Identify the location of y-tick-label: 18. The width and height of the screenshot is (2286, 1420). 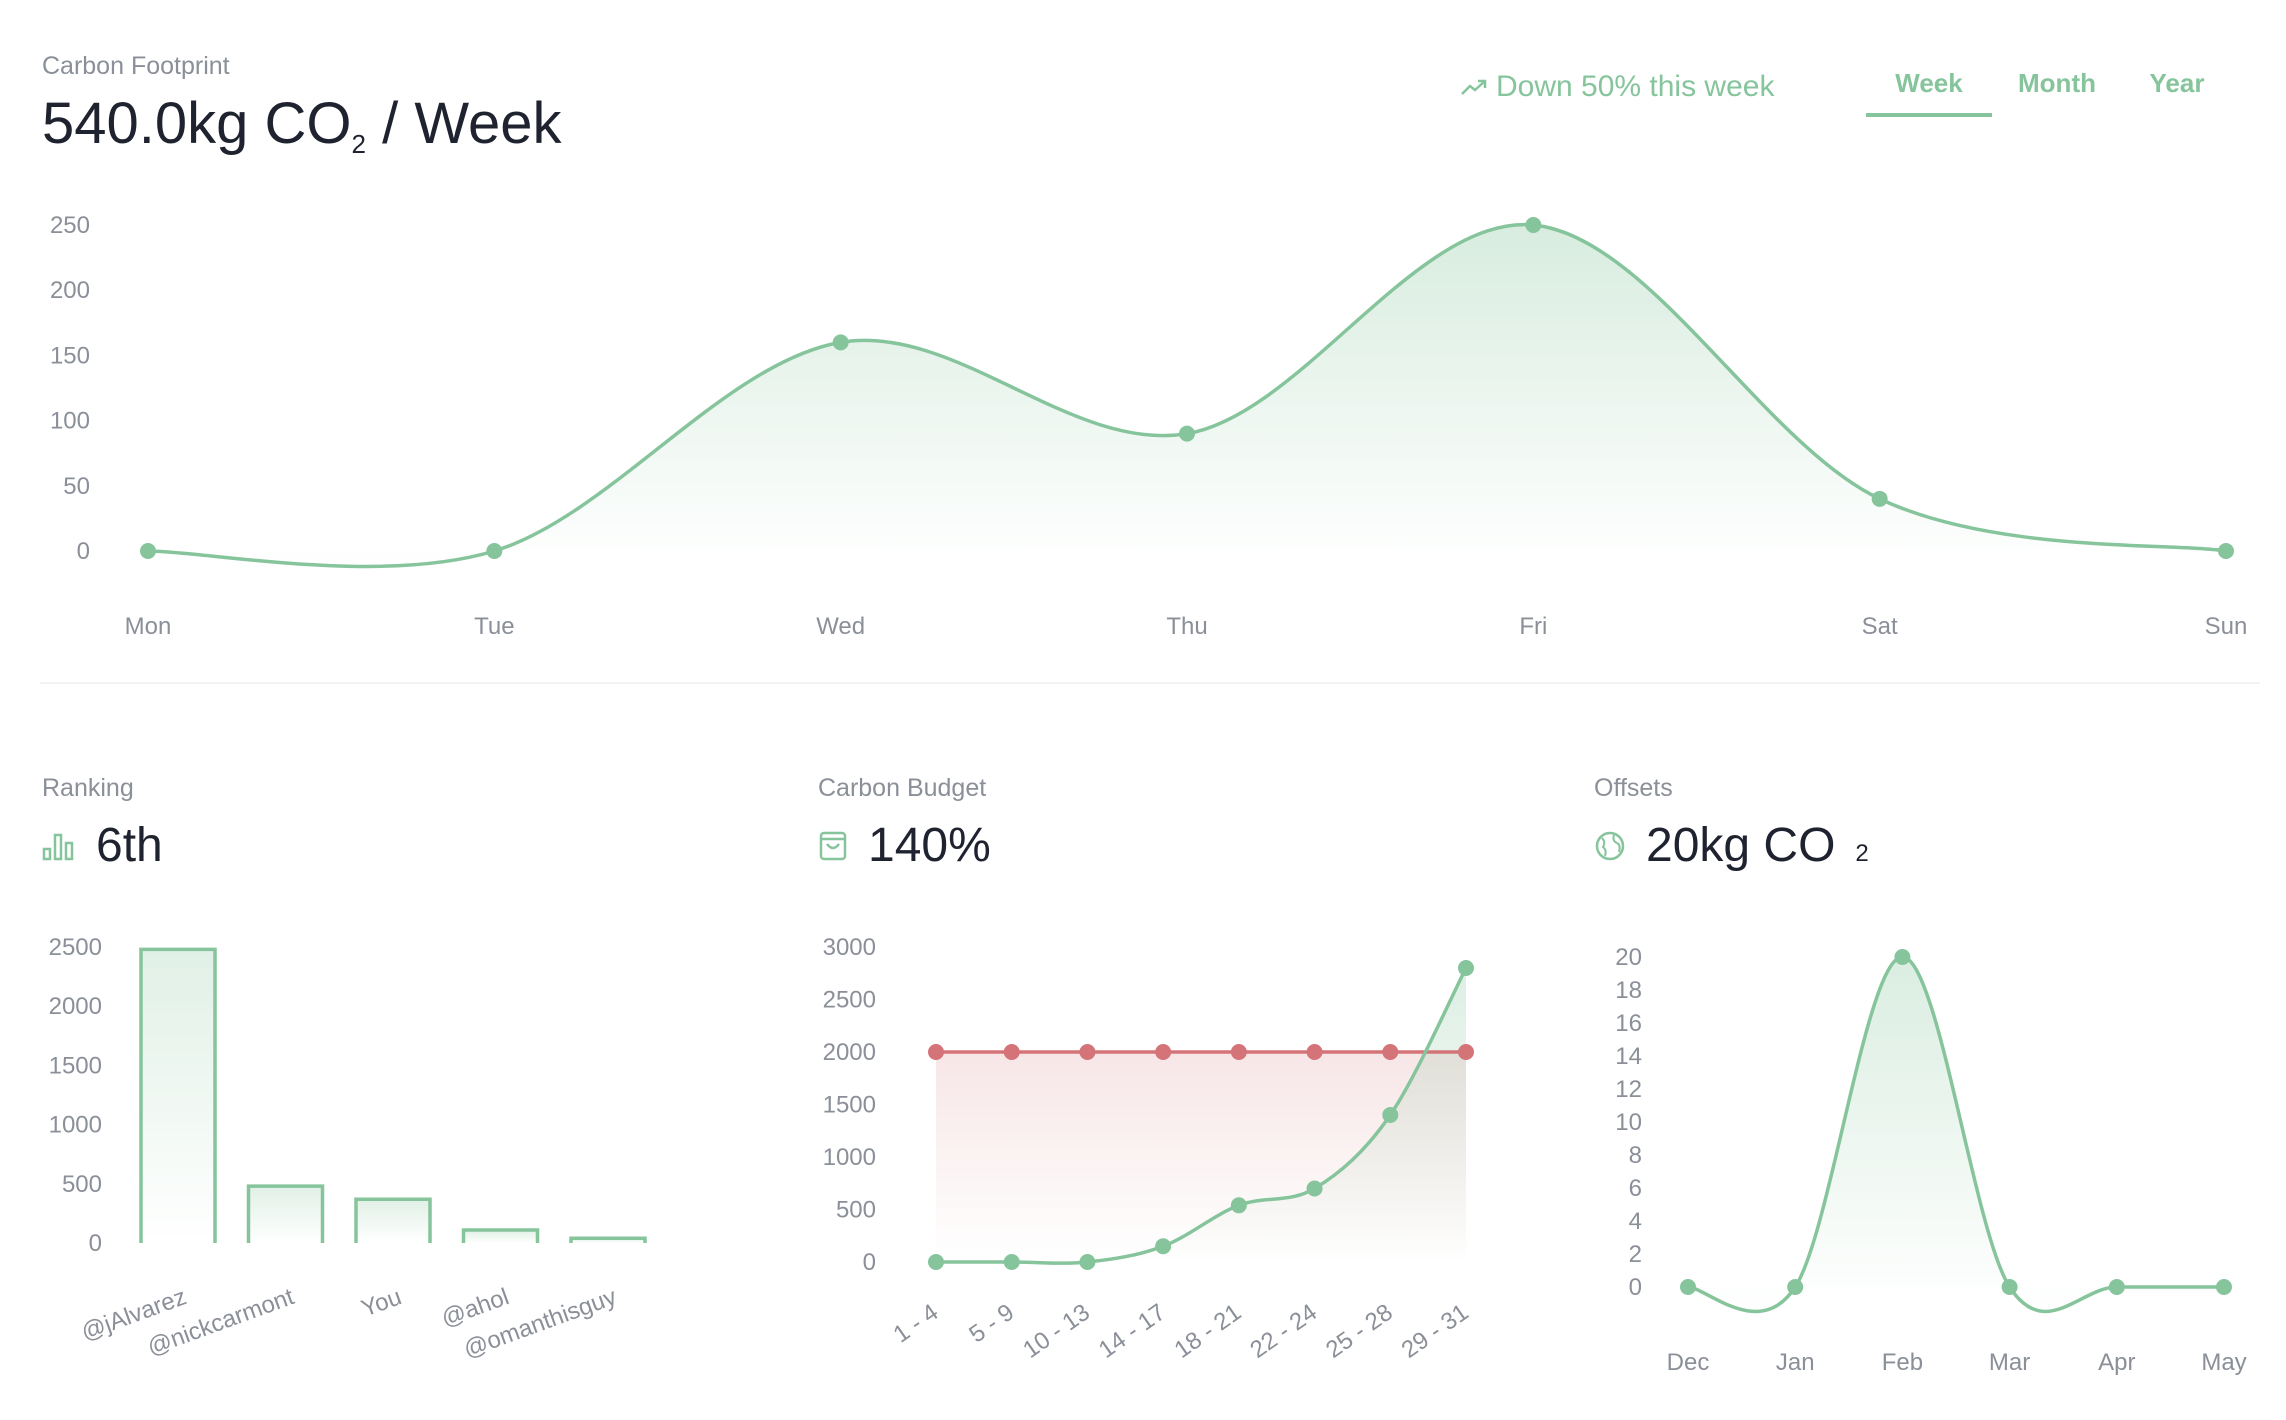
(1628, 990).